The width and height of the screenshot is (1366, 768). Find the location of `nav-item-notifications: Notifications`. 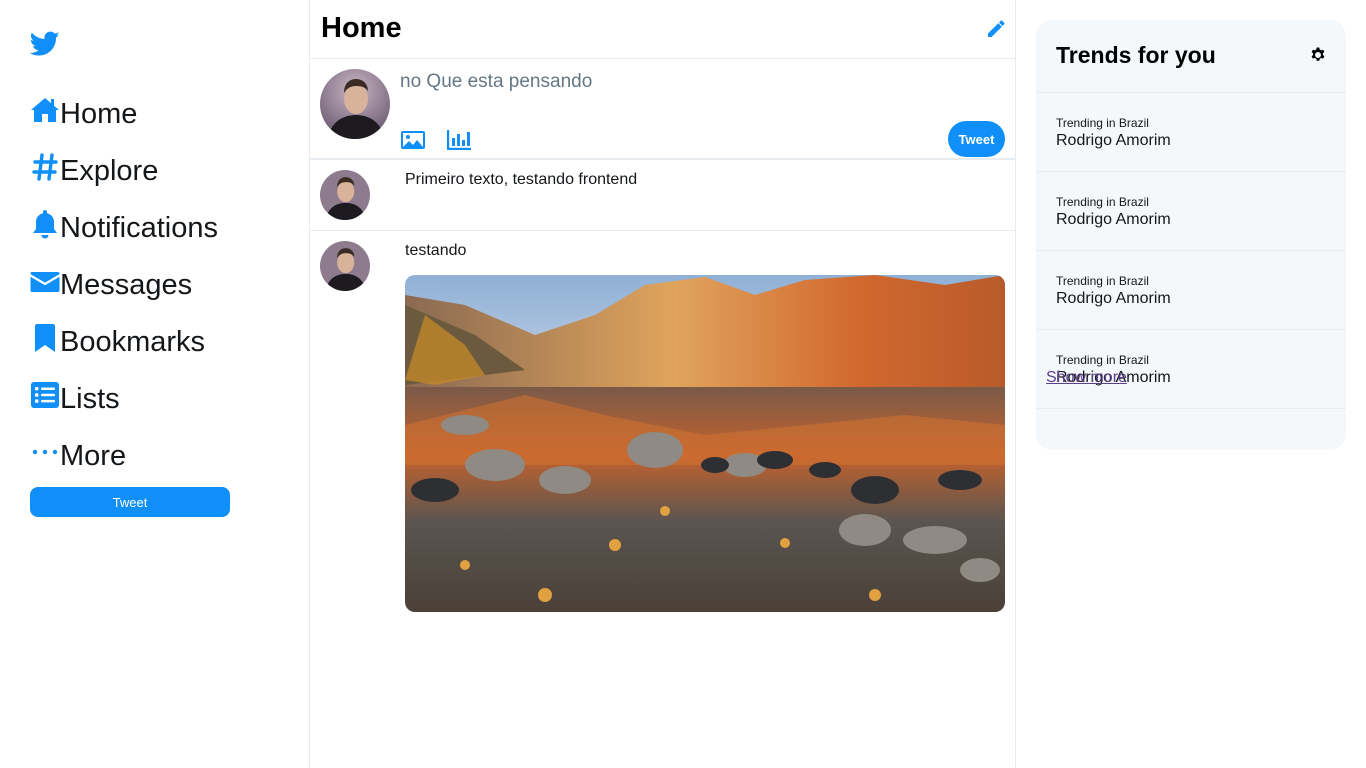

nav-item-notifications: Notifications is located at coordinates (124, 227).